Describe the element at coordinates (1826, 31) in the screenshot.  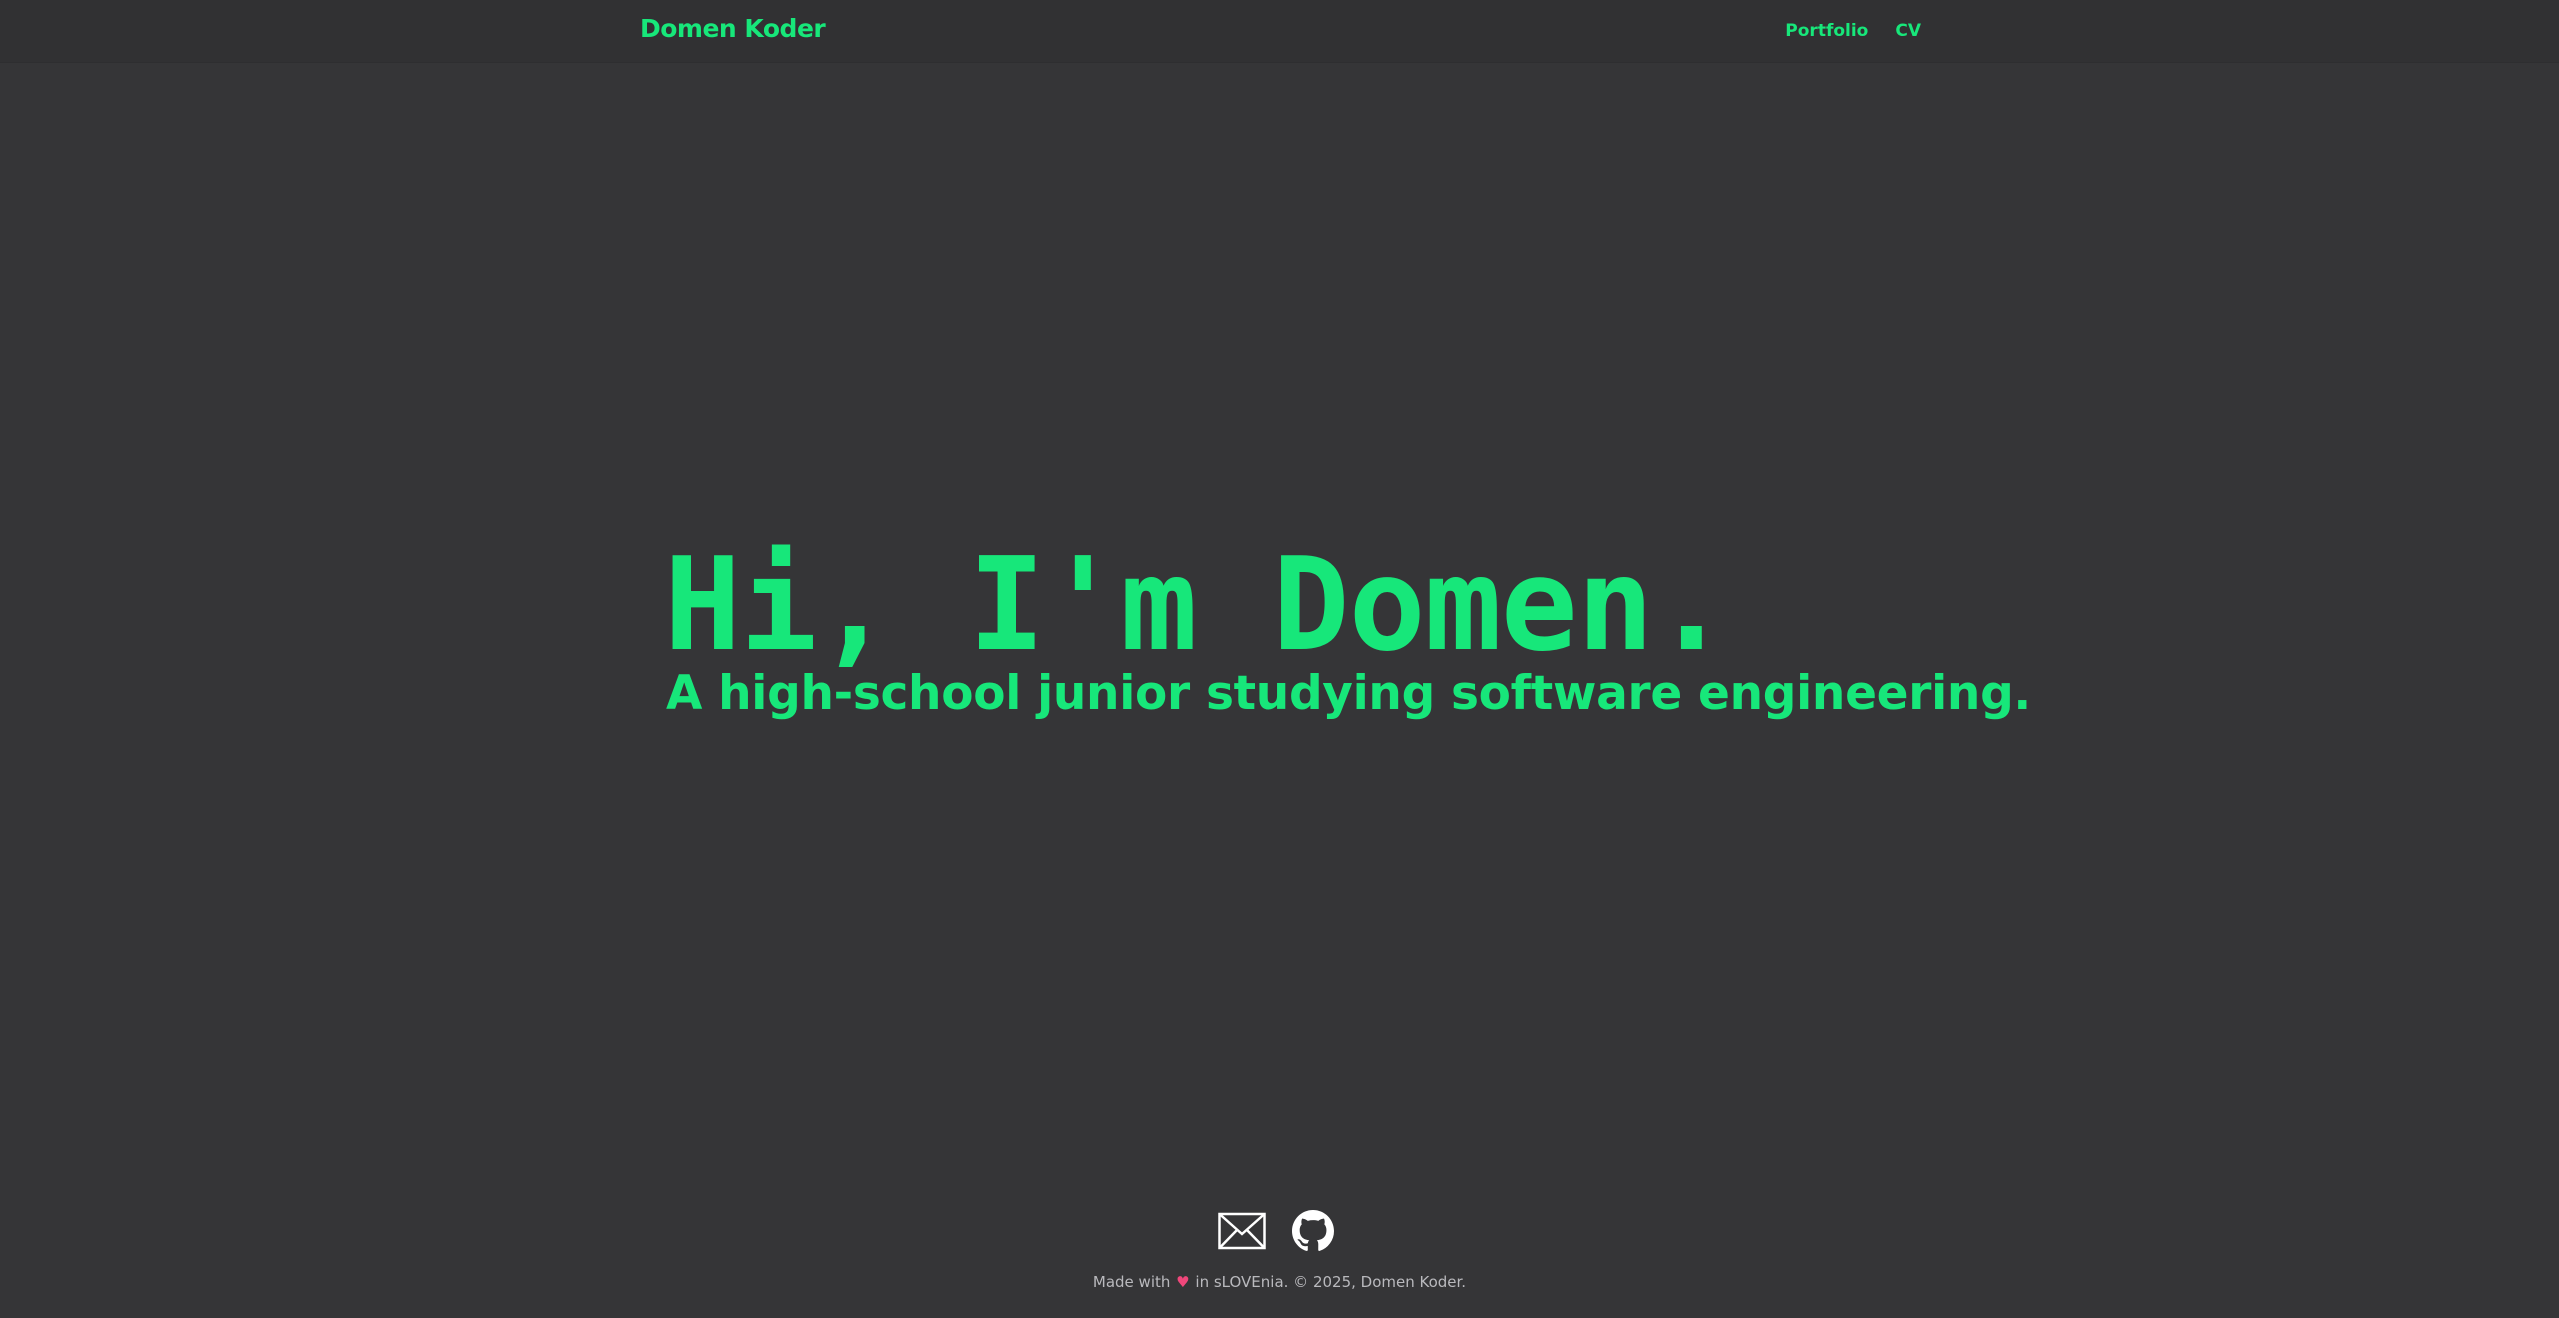
I see `nav-link-portfolio: Portfolio` at that location.